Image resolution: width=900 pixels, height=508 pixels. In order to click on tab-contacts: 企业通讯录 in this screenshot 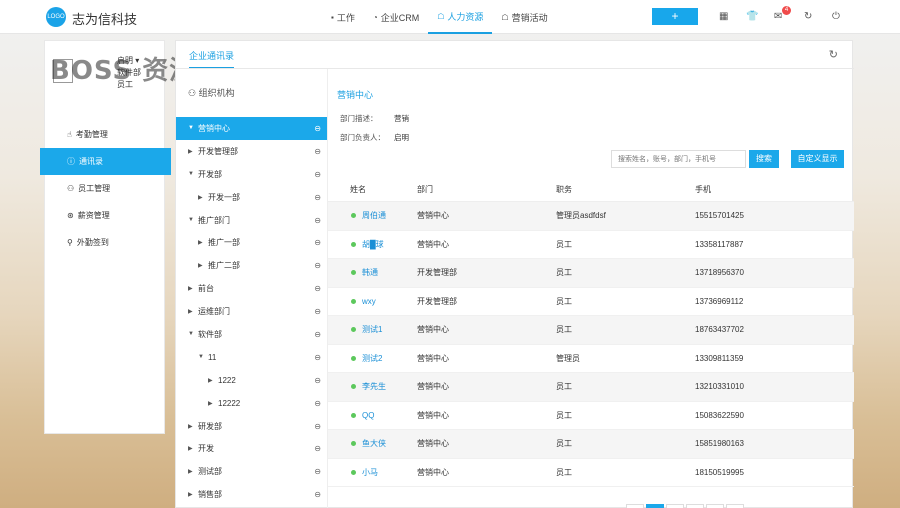, I will do `click(212, 59)`.